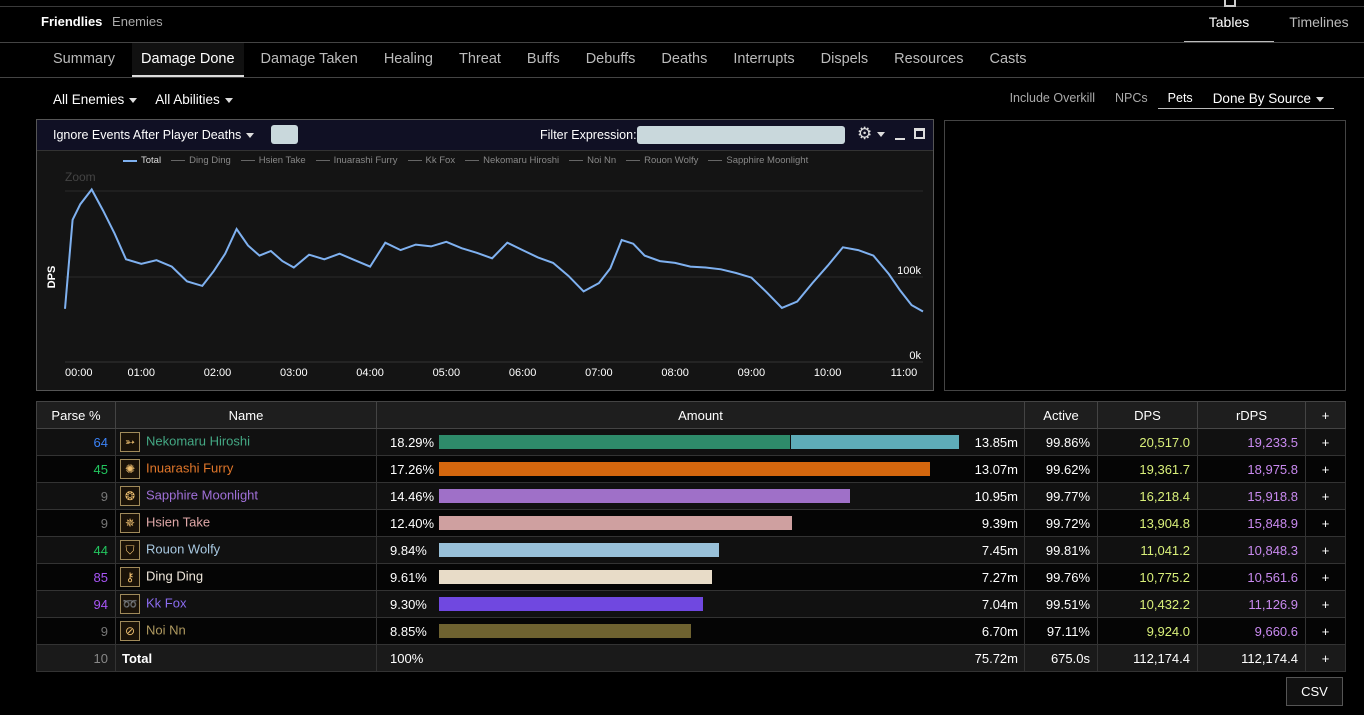 This screenshot has width=1364, height=715. I want to click on tab-interrupts: Interrupts, so click(763, 60).